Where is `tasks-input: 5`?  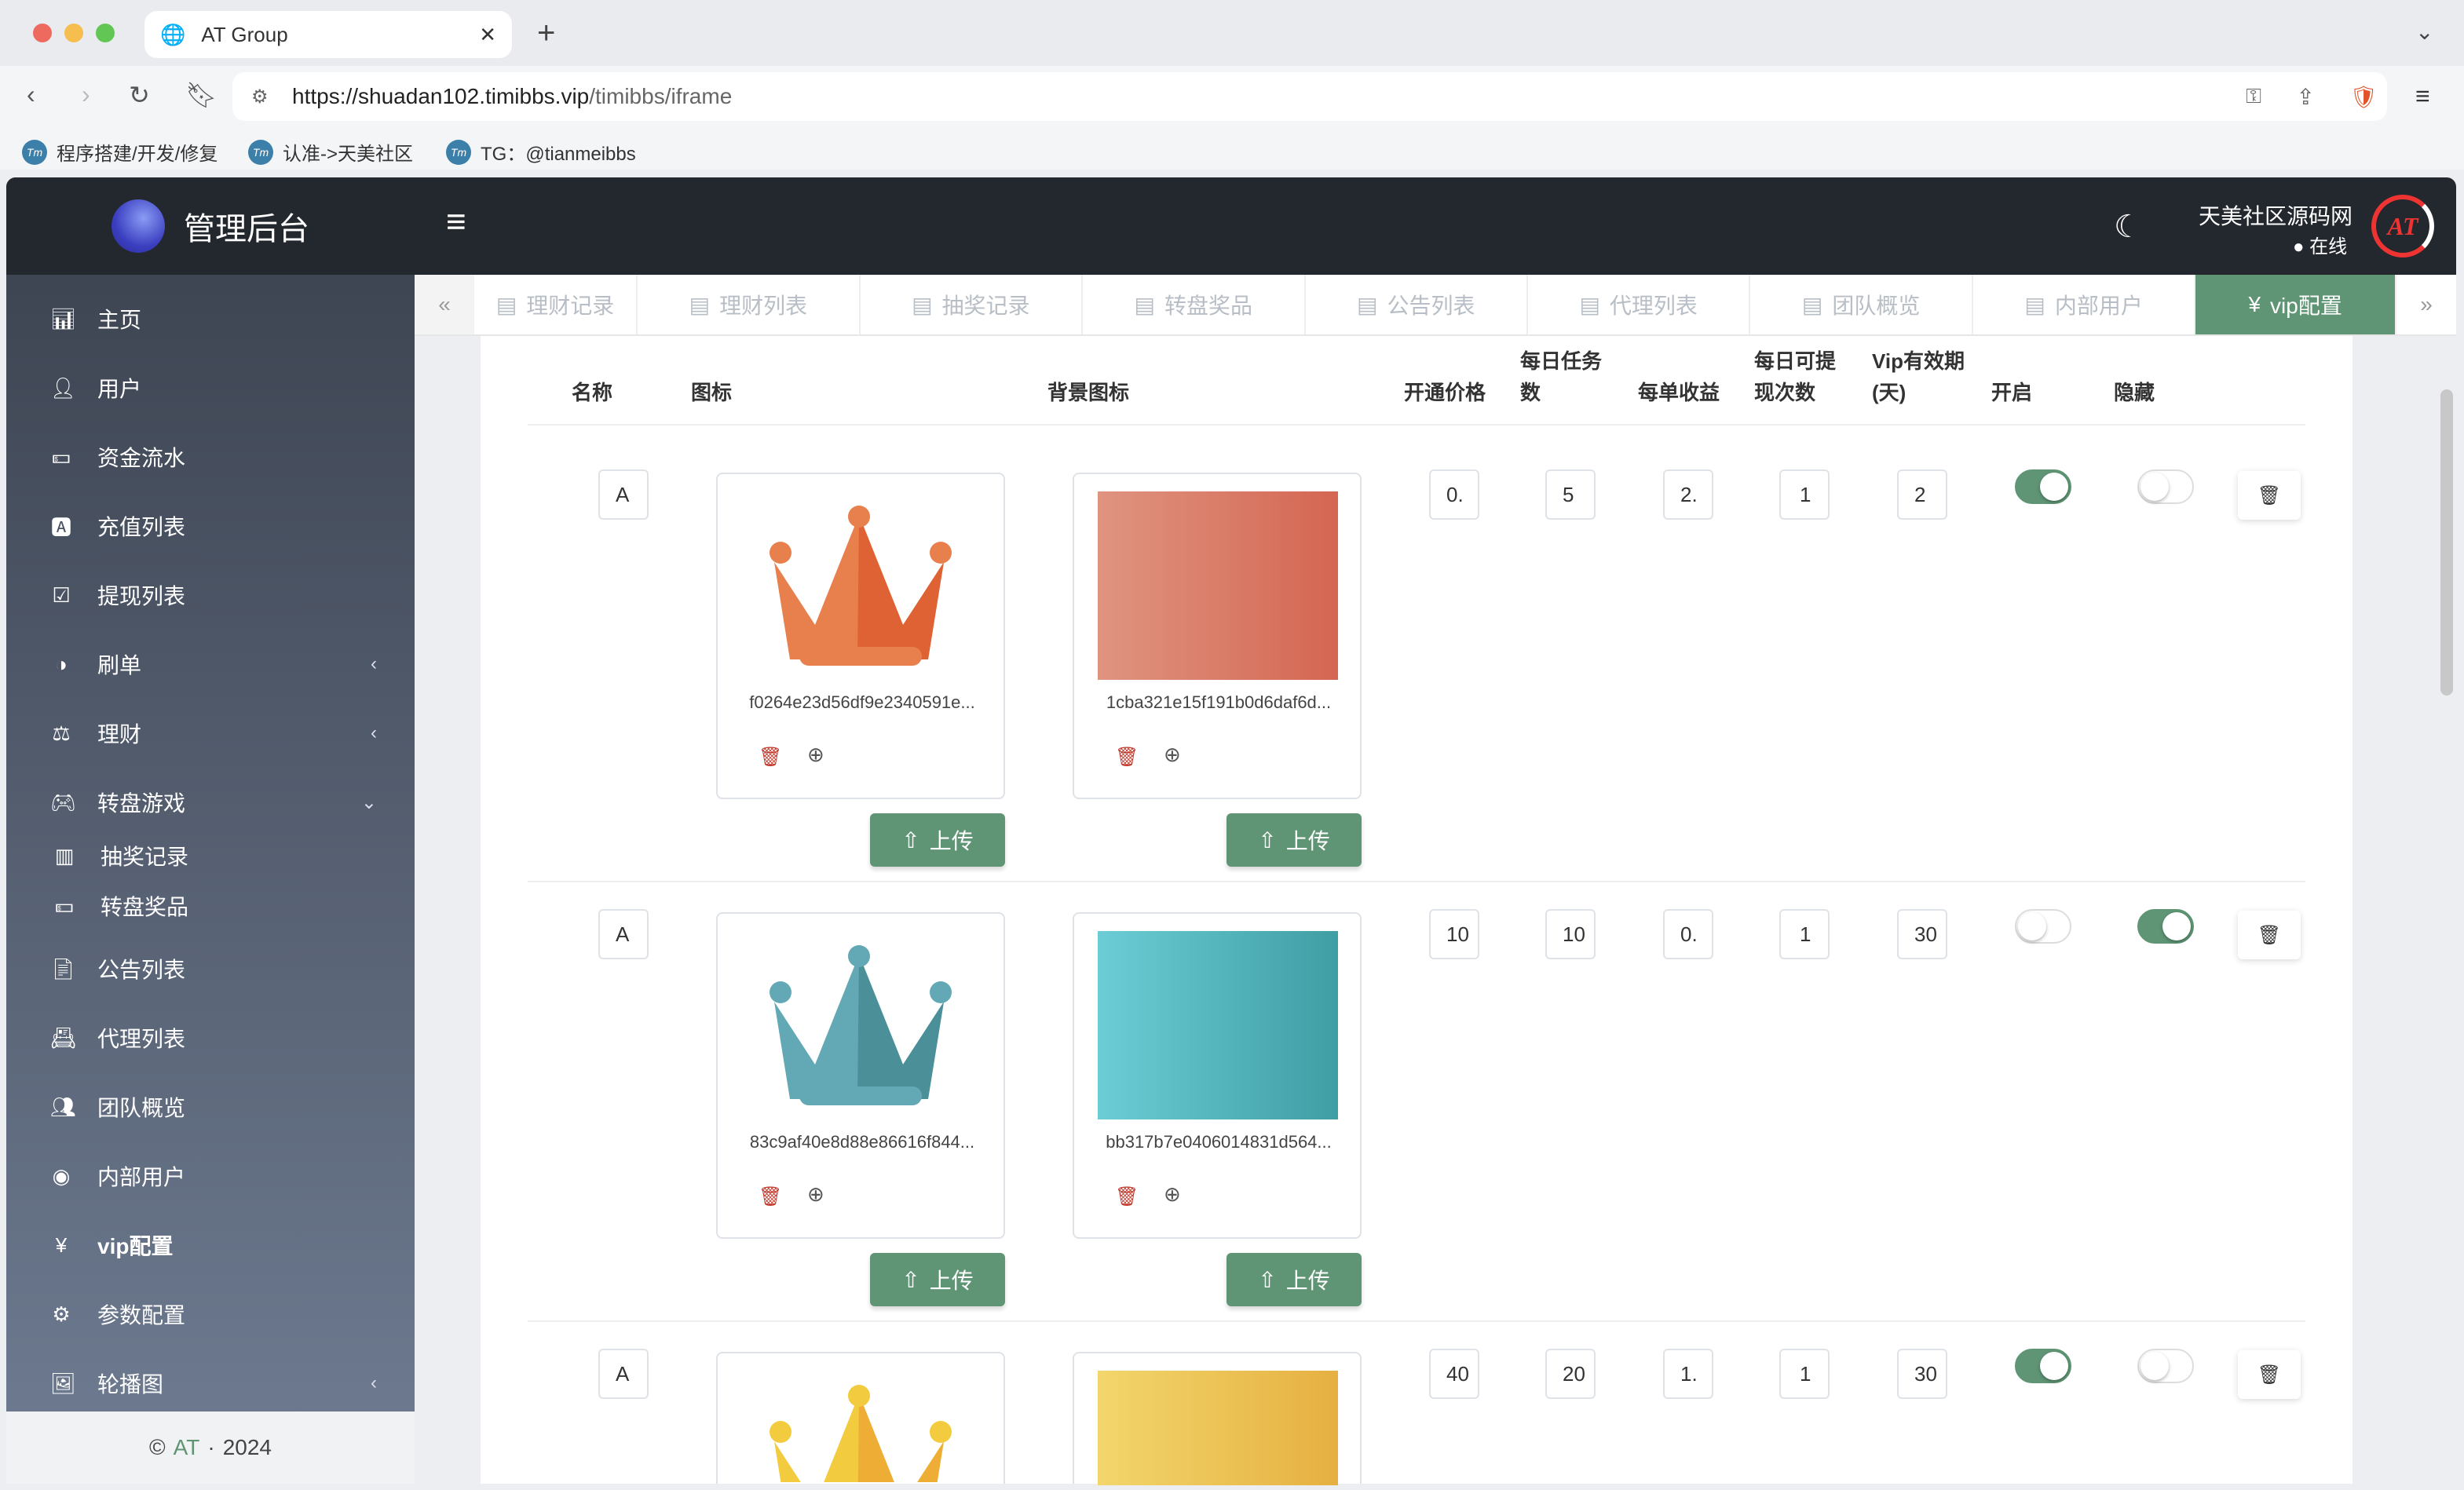 tasks-input: 5 is located at coordinates (1570, 494).